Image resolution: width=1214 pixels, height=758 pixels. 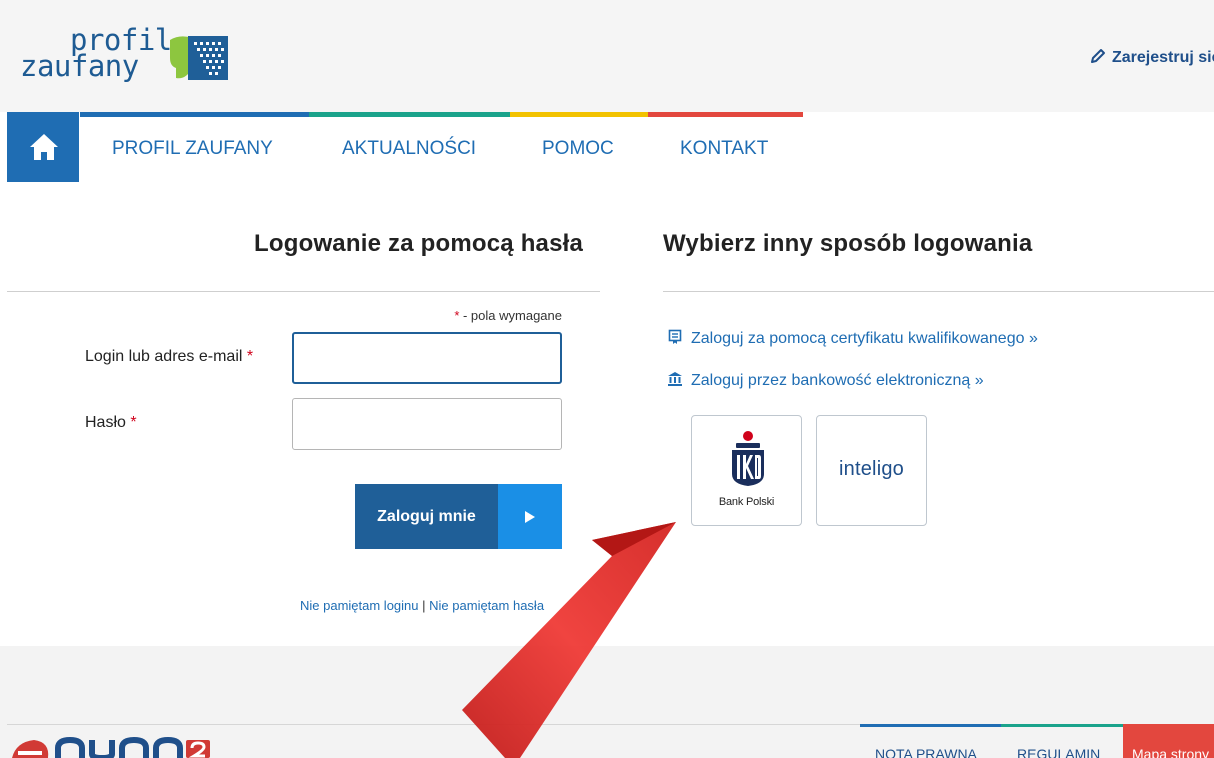 What do you see at coordinates (1163, 57) in the screenshot?
I see `register-label: Zarejestruj się` at bounding box center [1163, 57].